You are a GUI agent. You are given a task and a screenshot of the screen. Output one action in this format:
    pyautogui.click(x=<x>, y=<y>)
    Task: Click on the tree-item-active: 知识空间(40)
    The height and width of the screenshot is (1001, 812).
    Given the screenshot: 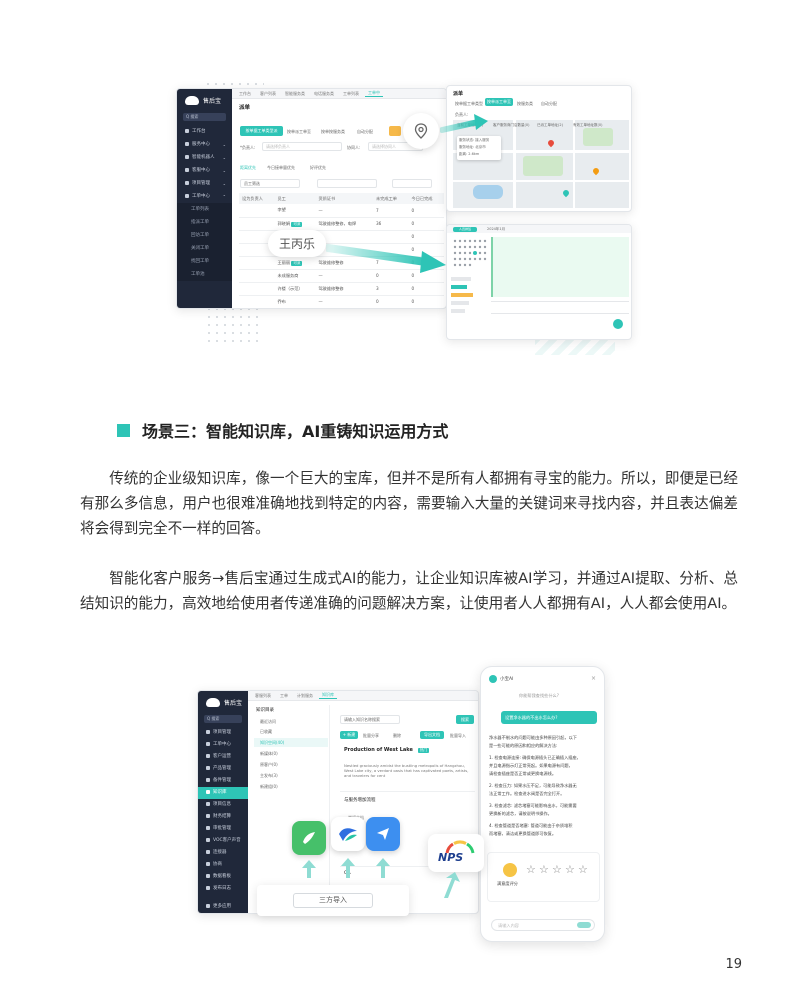 What is the action you would take?
    pyautogui.click(x=272, y=743)
    